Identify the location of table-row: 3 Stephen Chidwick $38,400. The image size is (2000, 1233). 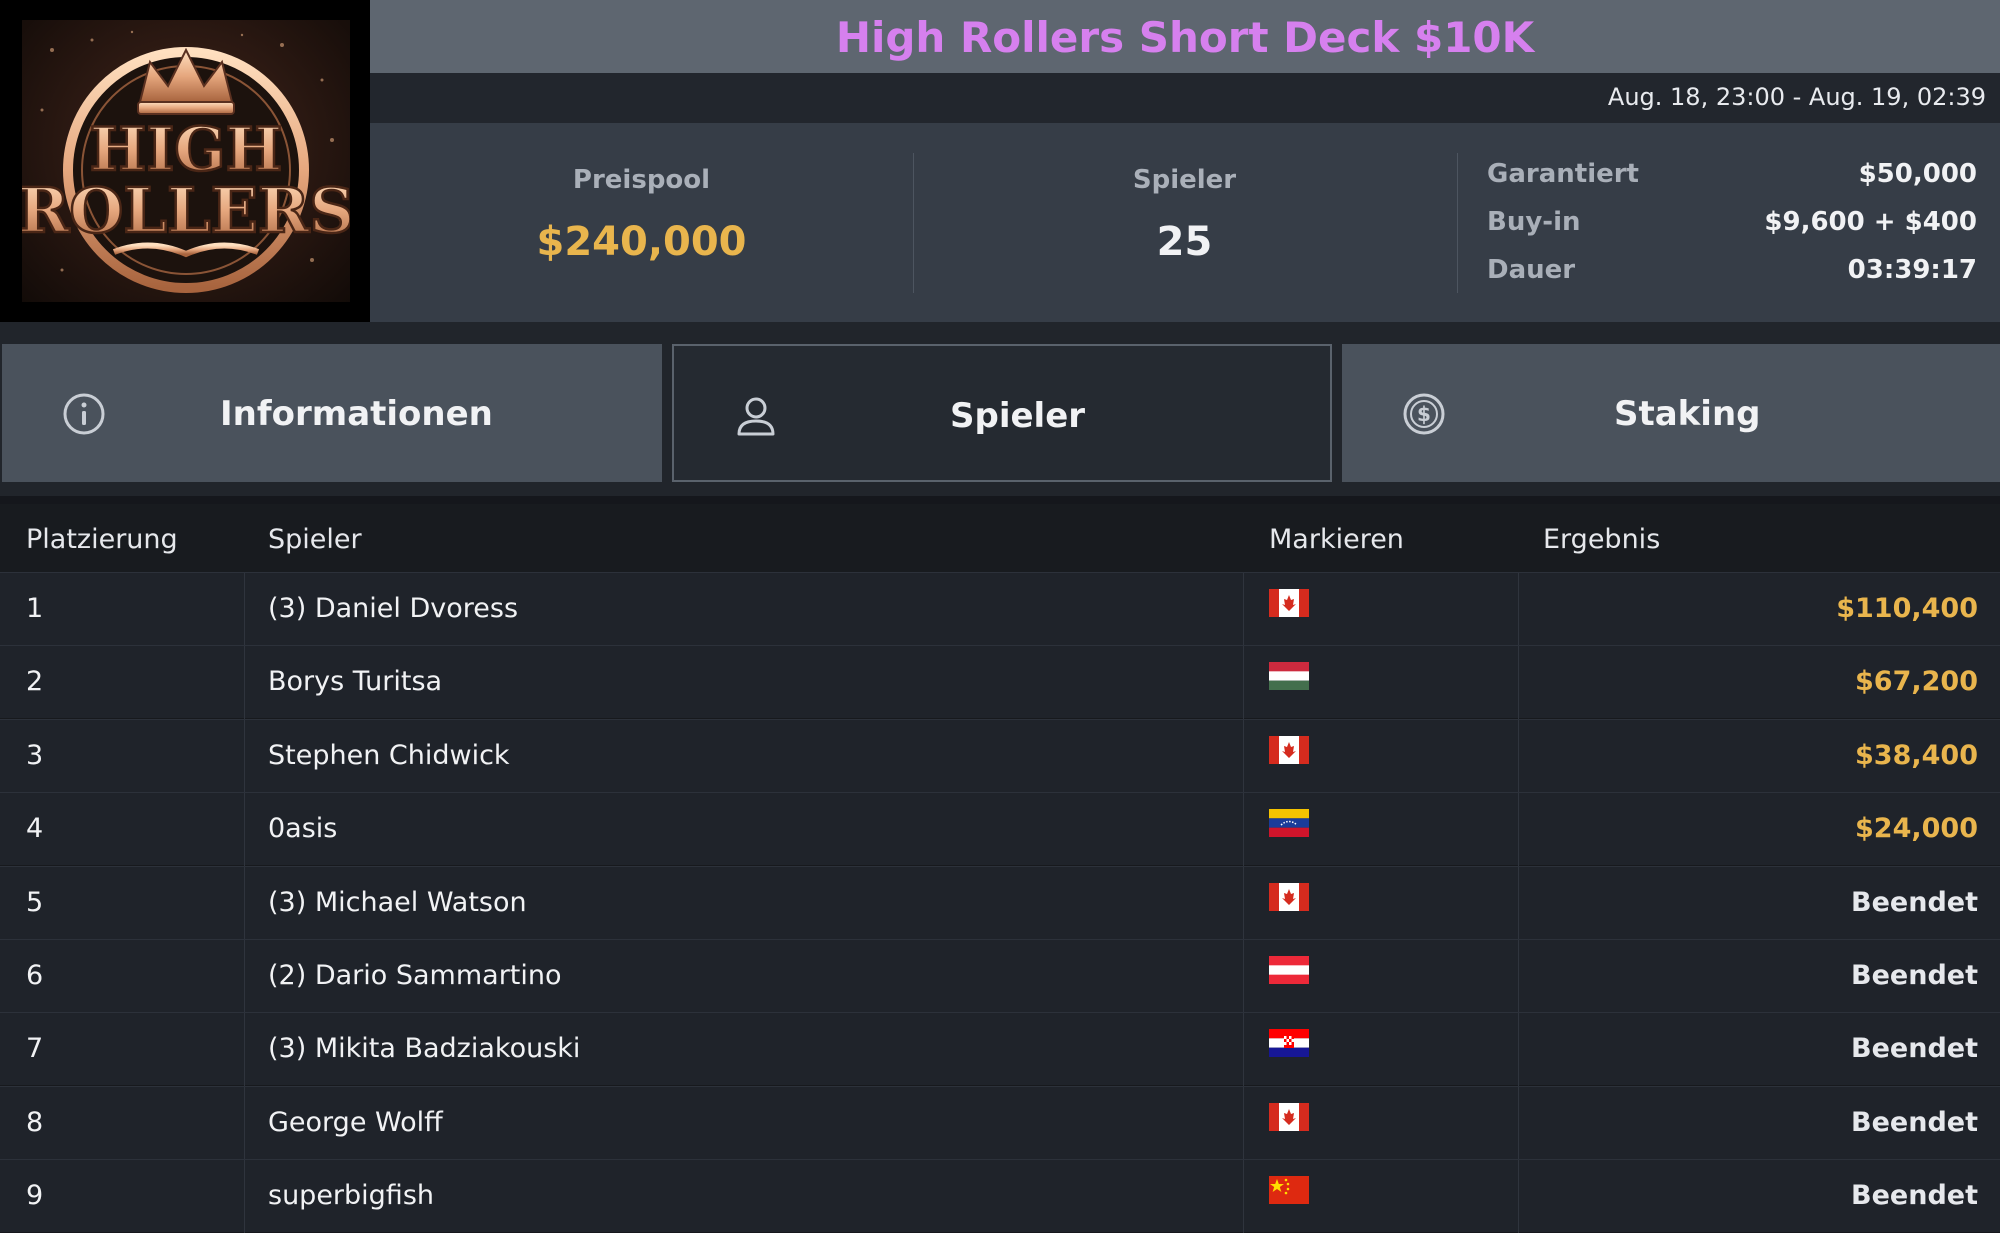
(1000, 755).